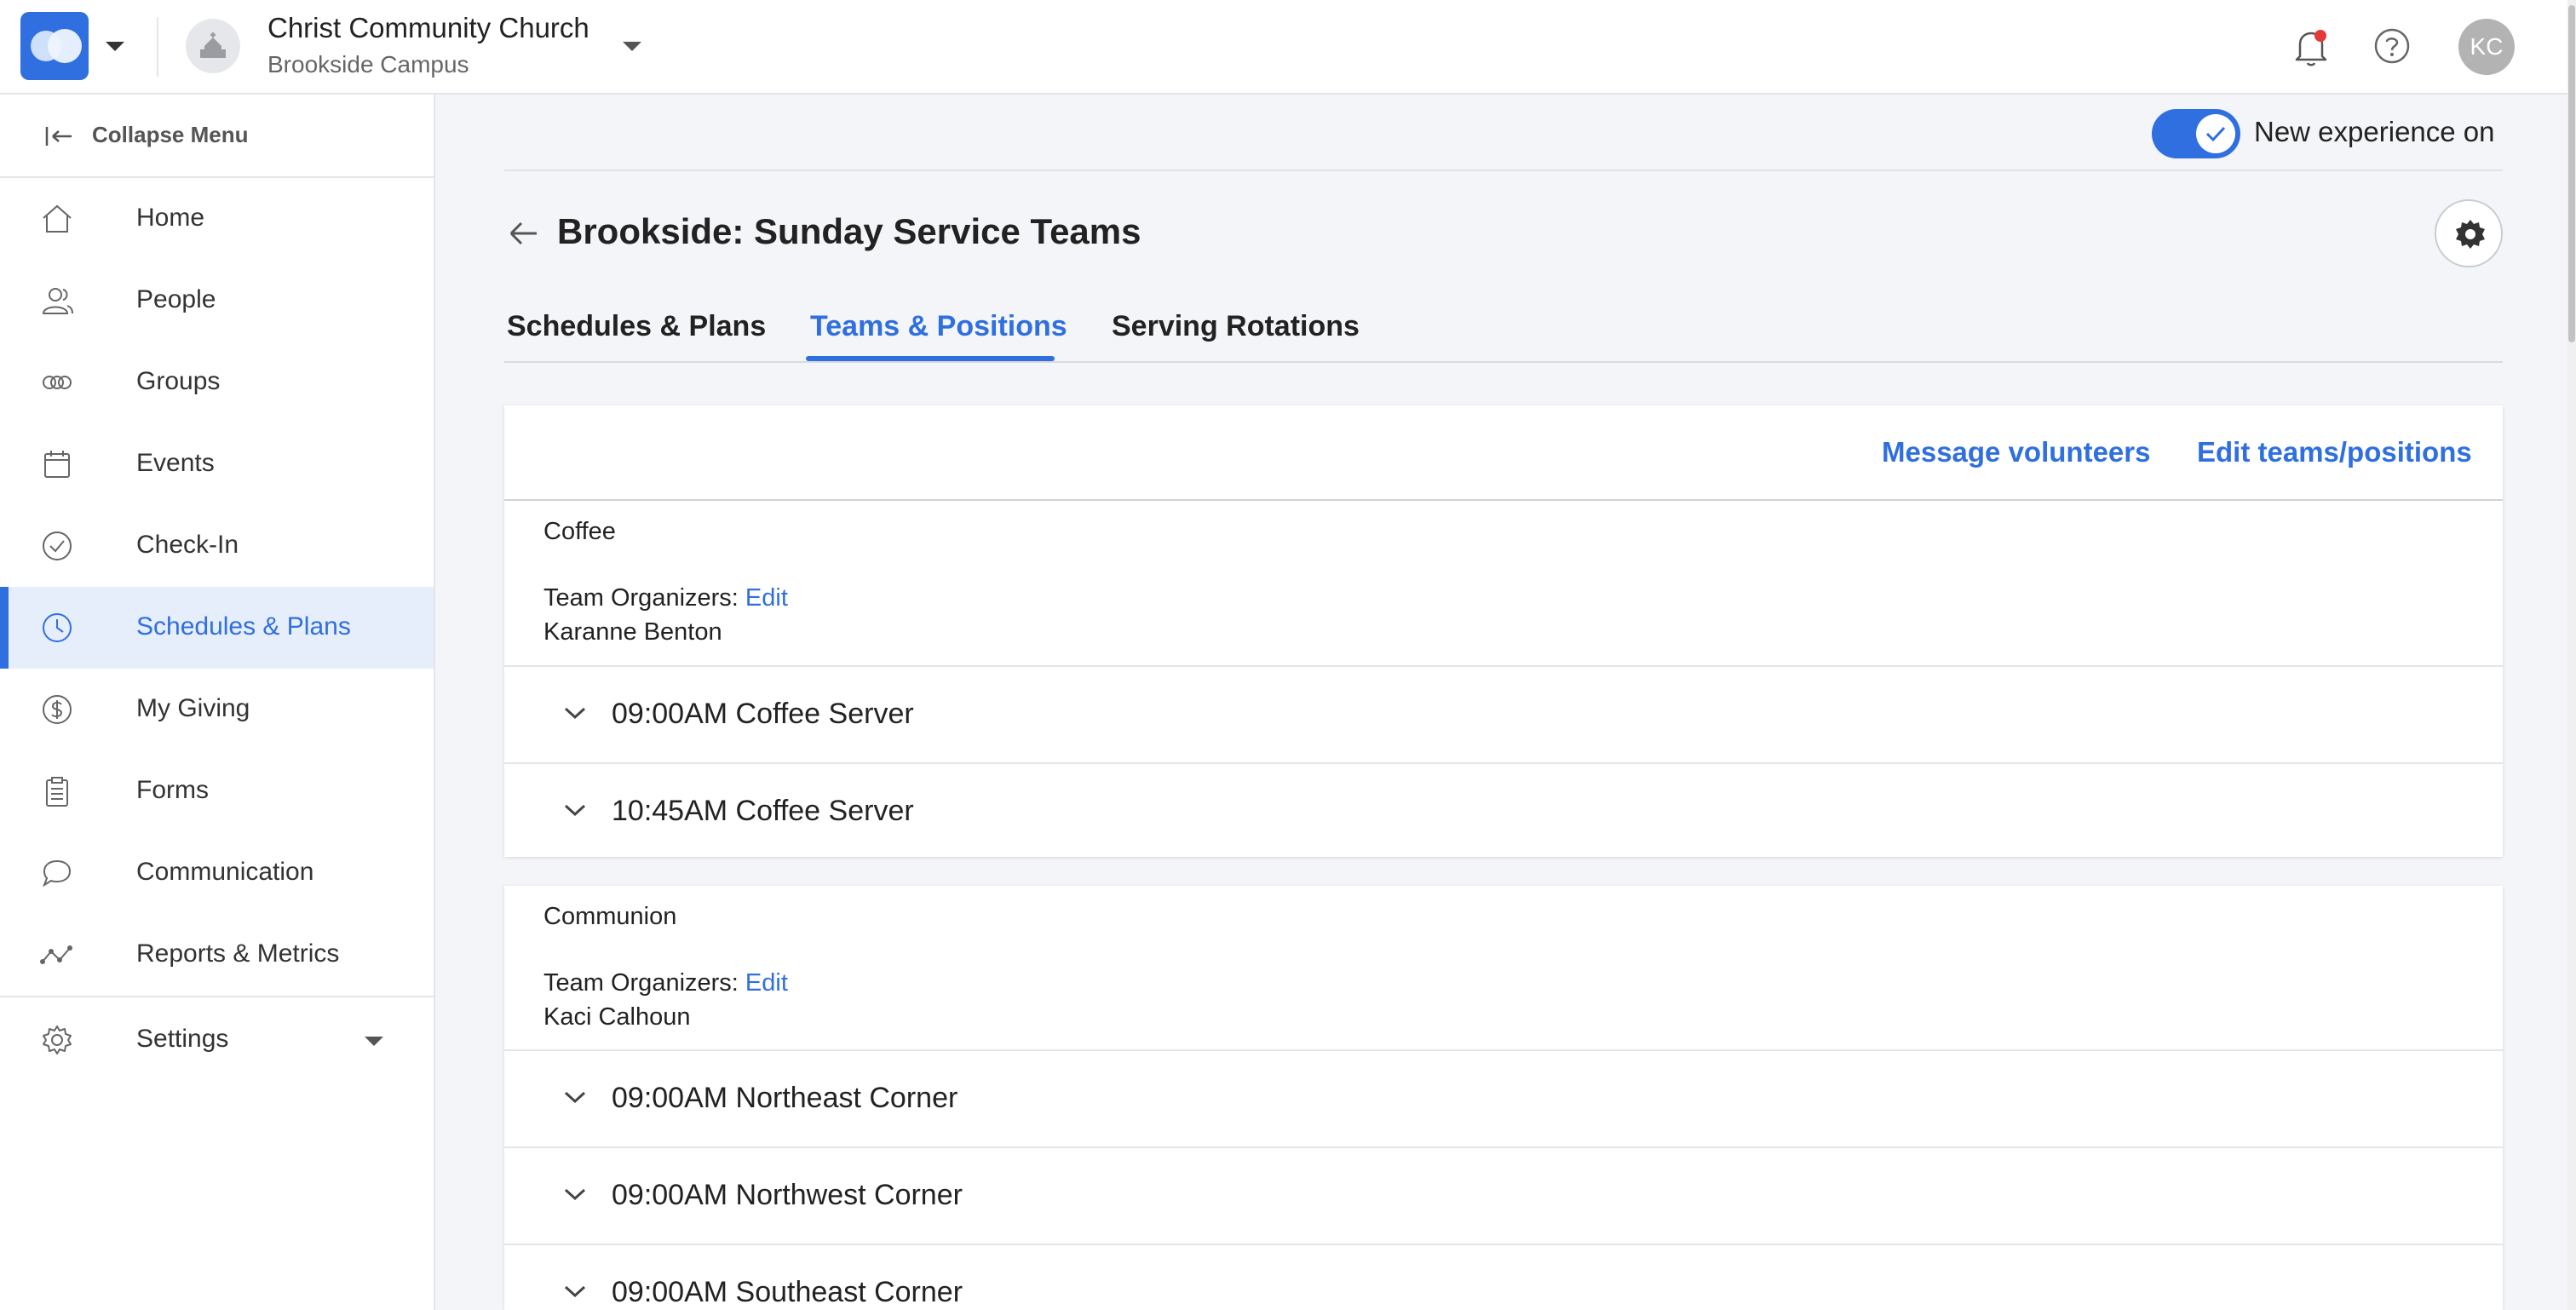  What do you see at coordinates (788, 1195) in the screenshot?
I see `position-label: 09:00AM Northwest Corner` at bounding box center [788, 1195].